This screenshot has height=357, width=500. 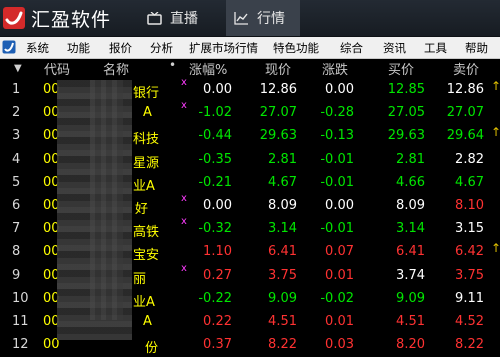 What do you see at coordinates (406, 113) in the screenshot?
I see `bid-price: 27.05` at bounding box center [406, 113].